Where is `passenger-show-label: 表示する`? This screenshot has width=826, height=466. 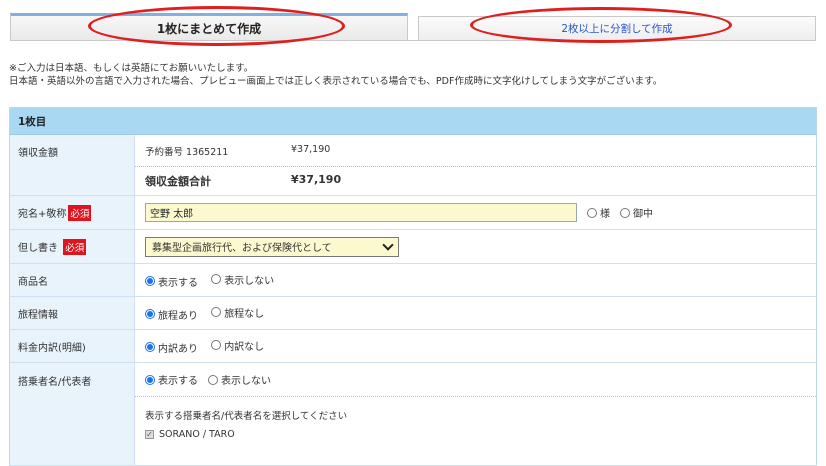 passenger-show-label: 表示する is located at coordinates (178, 381).